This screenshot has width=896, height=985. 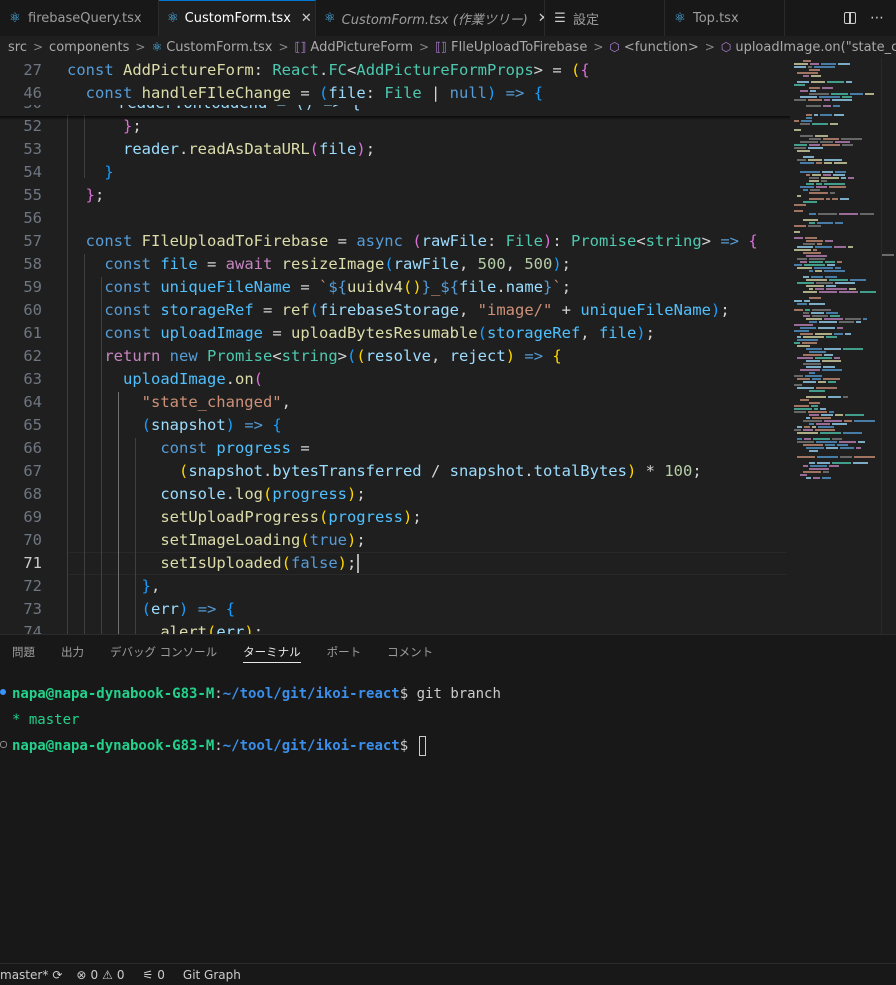 I want to click on status-bar: master* ⟳ ⊗ 0 ⚠ 0 ⚟ 0 Git Graph, so click(x=448, y=974).